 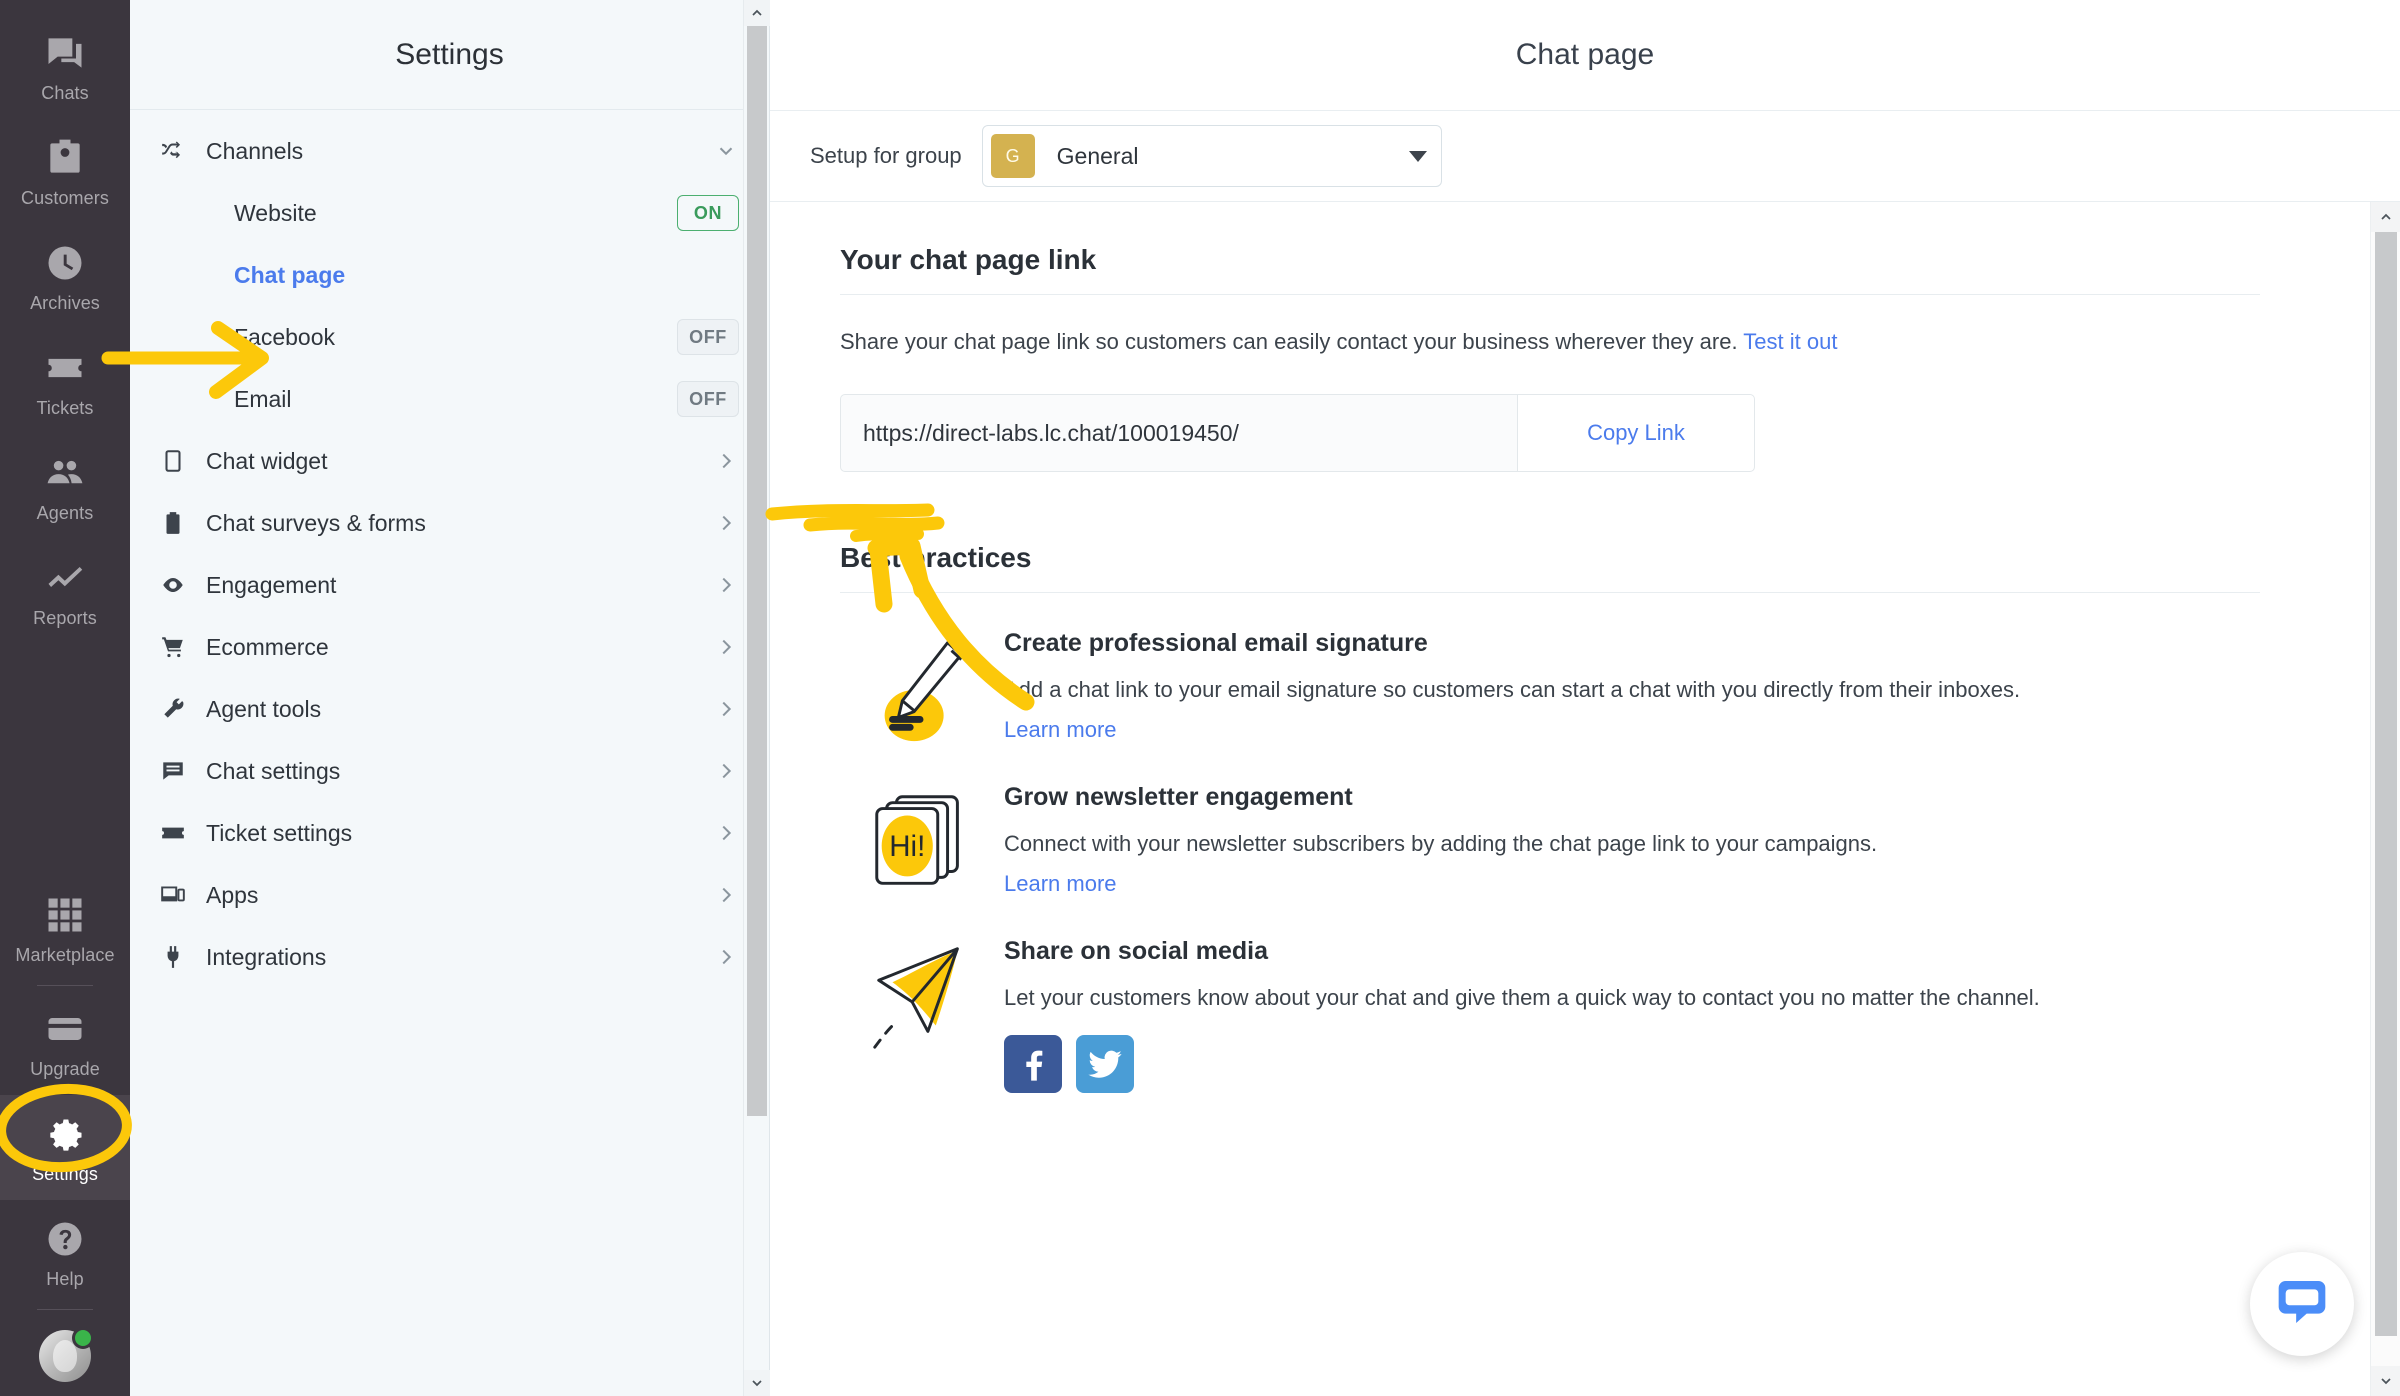 I want to click on rail-item-reports: Reports, so click(x=65, y=591).